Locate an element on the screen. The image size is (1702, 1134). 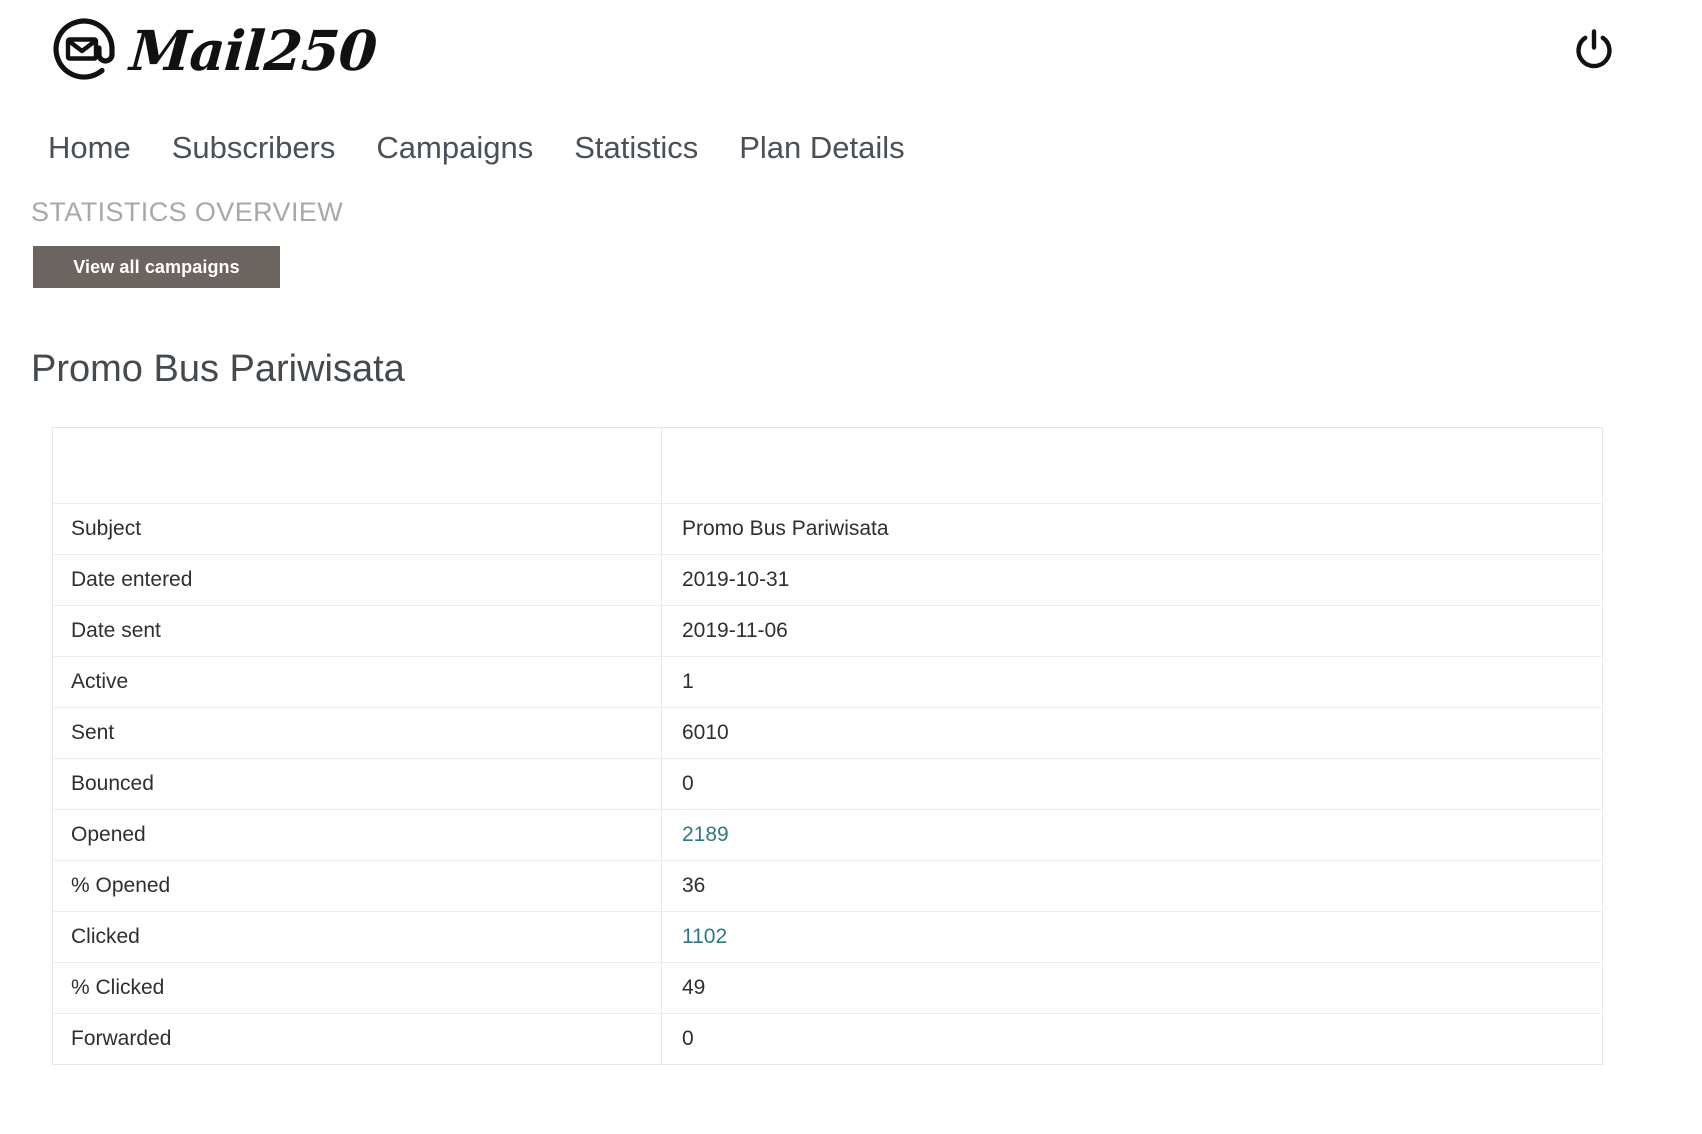
site-header: Mail250 is located at coordinates (851, 56).